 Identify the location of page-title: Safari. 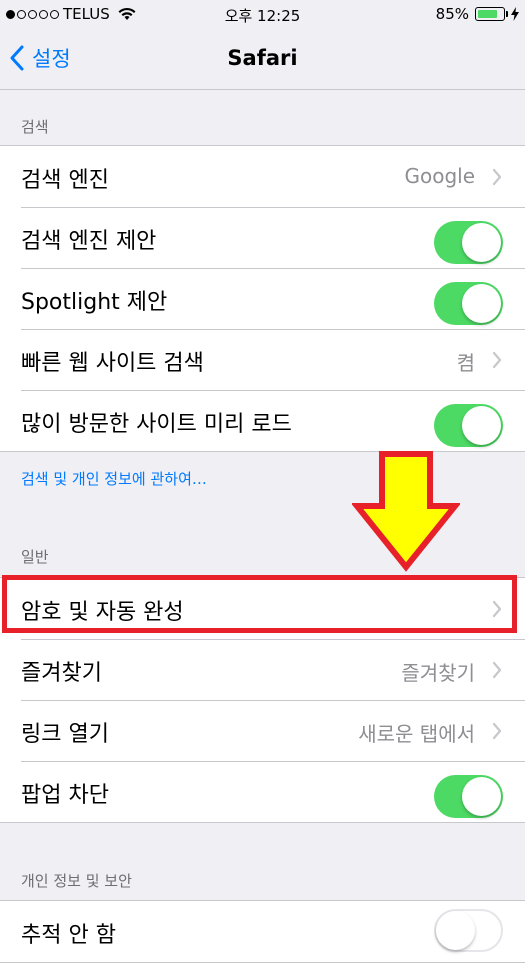
(262, 58).